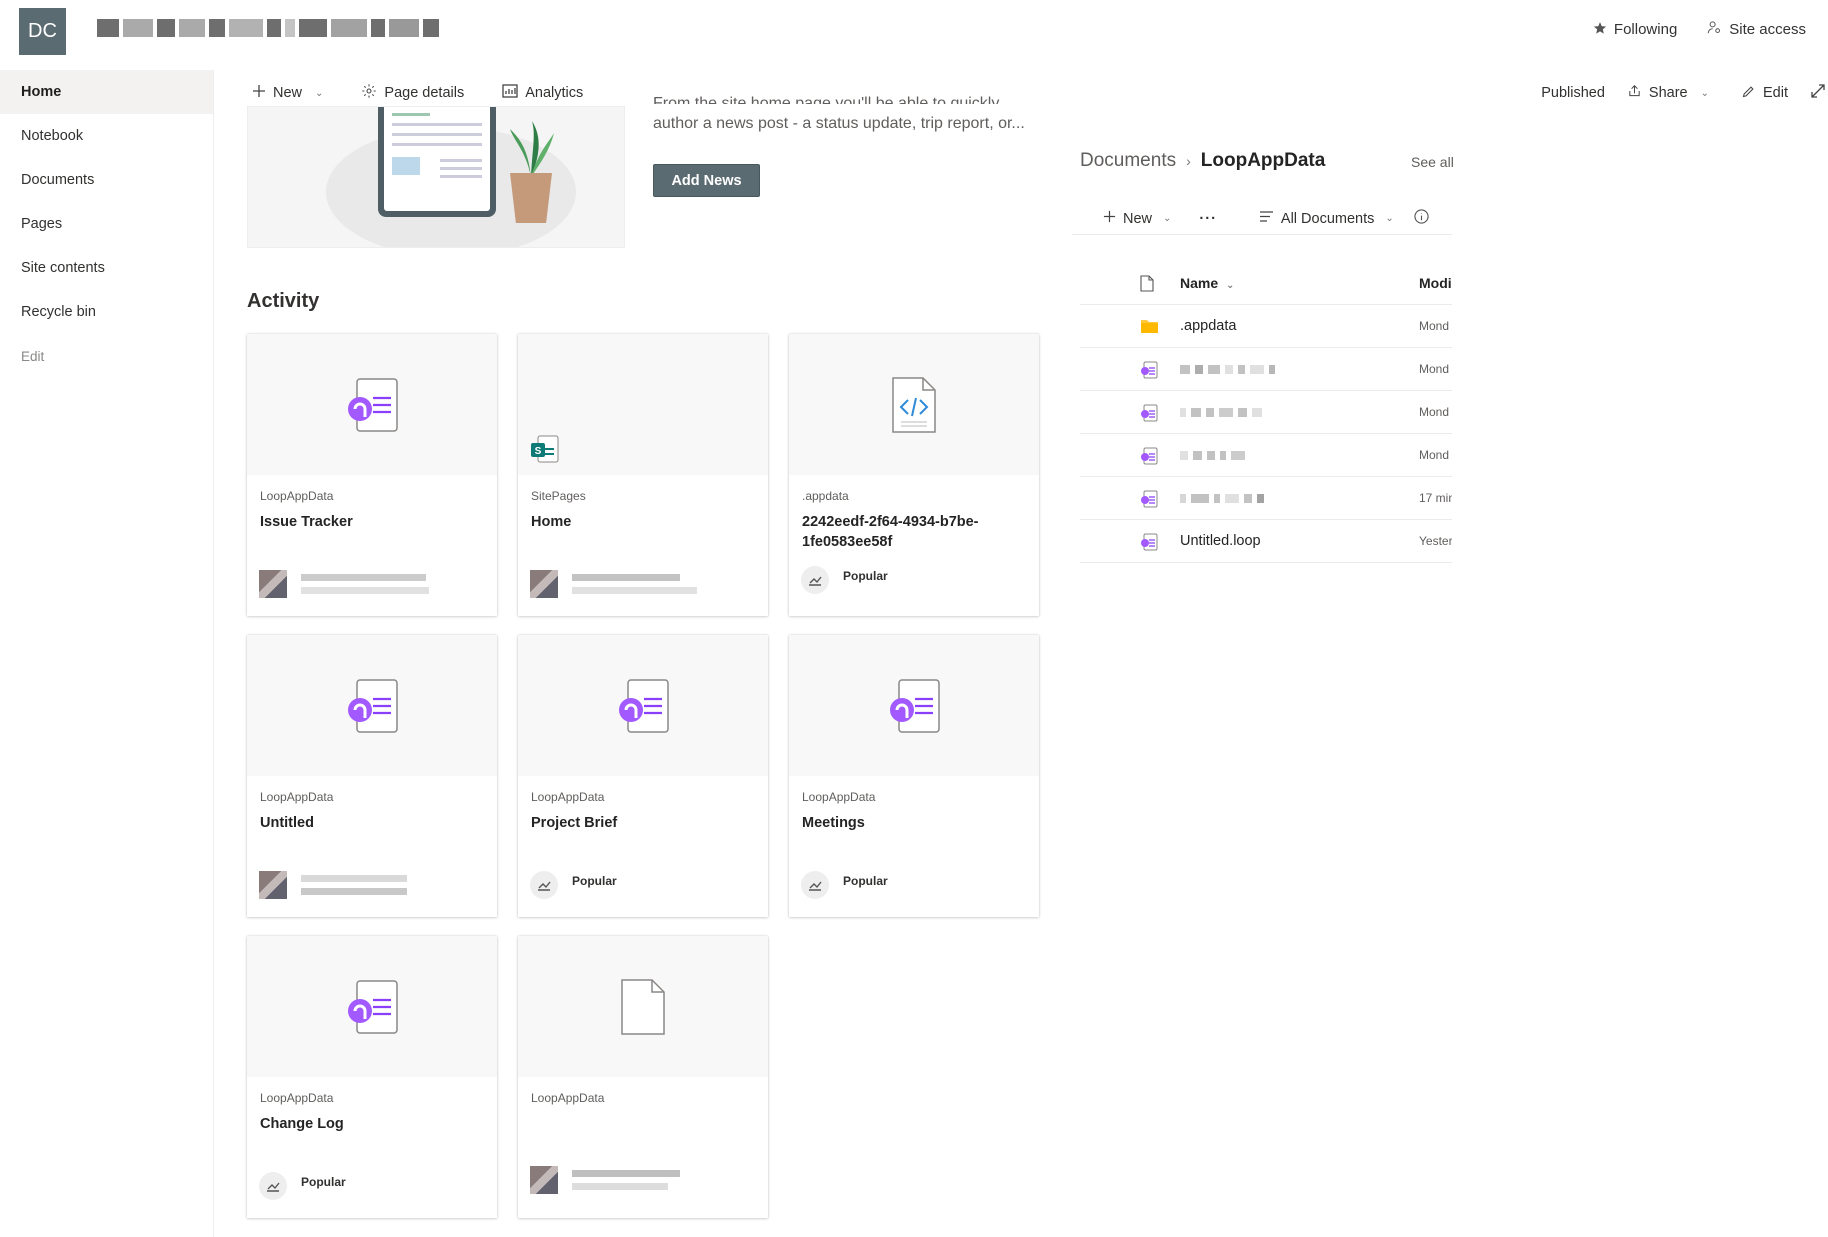  What do you see at coordinates (1207, 283) in the screenshot?
I see `column-header-name: Name ⌄` at bounding box center [1207, 283].